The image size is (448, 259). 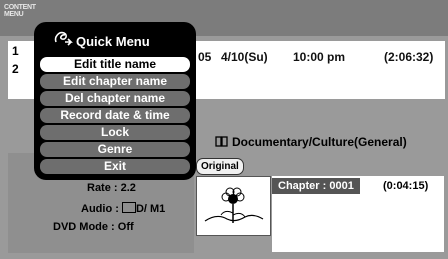 I want to click on chapter-thumbnail, so click(x=233, y=206).